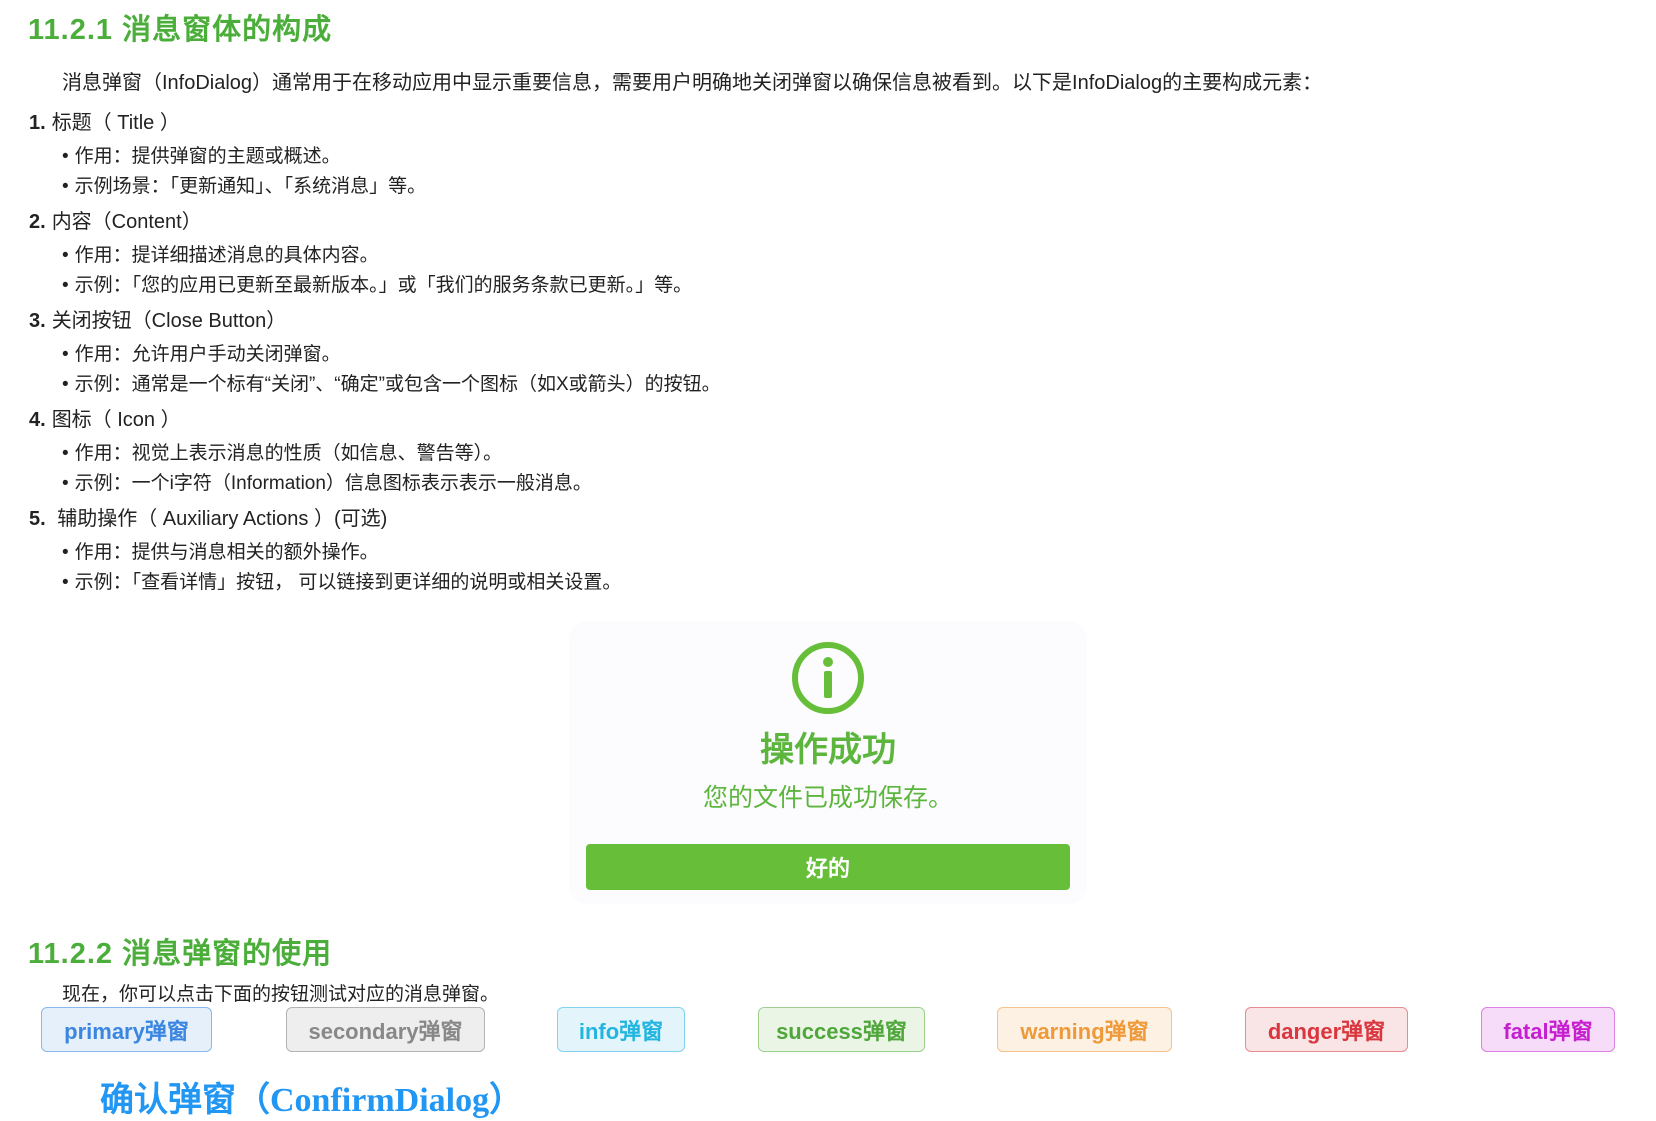  Describe the element at coordinates (327, 481) in the screenshot. I see `list-bullet: 示例：一个i字符（Information）信息图标表示表示一般消息。` at that location.